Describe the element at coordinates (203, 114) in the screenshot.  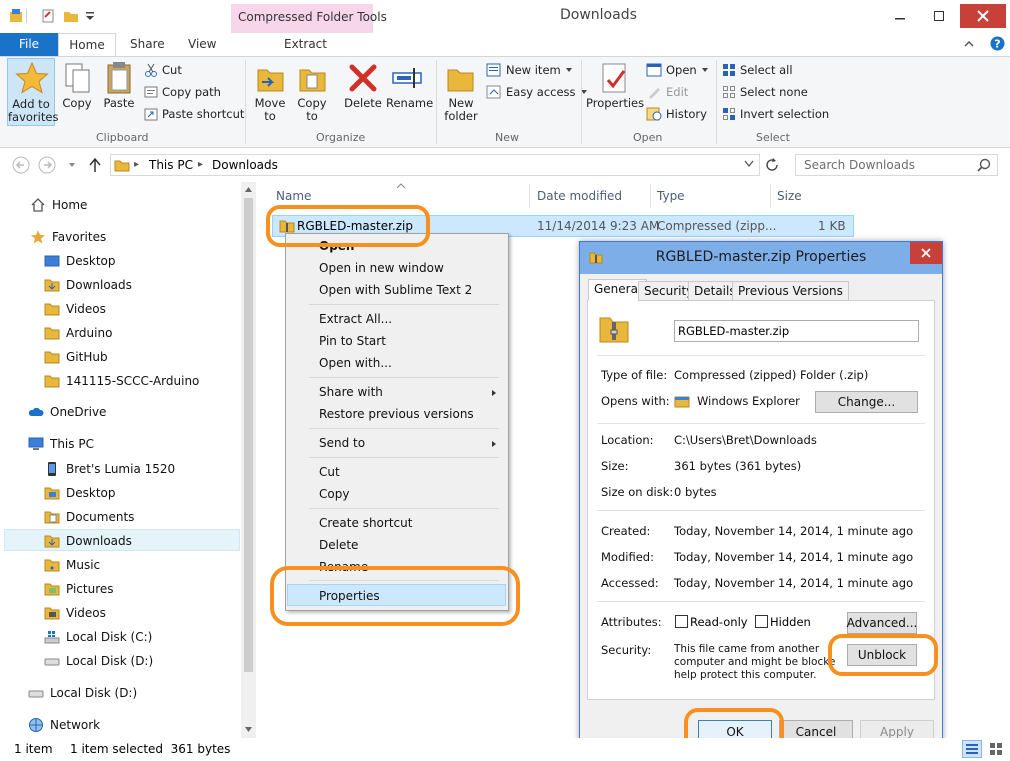
I see `paste-shortcut-label: Paste shortcut` at that location.